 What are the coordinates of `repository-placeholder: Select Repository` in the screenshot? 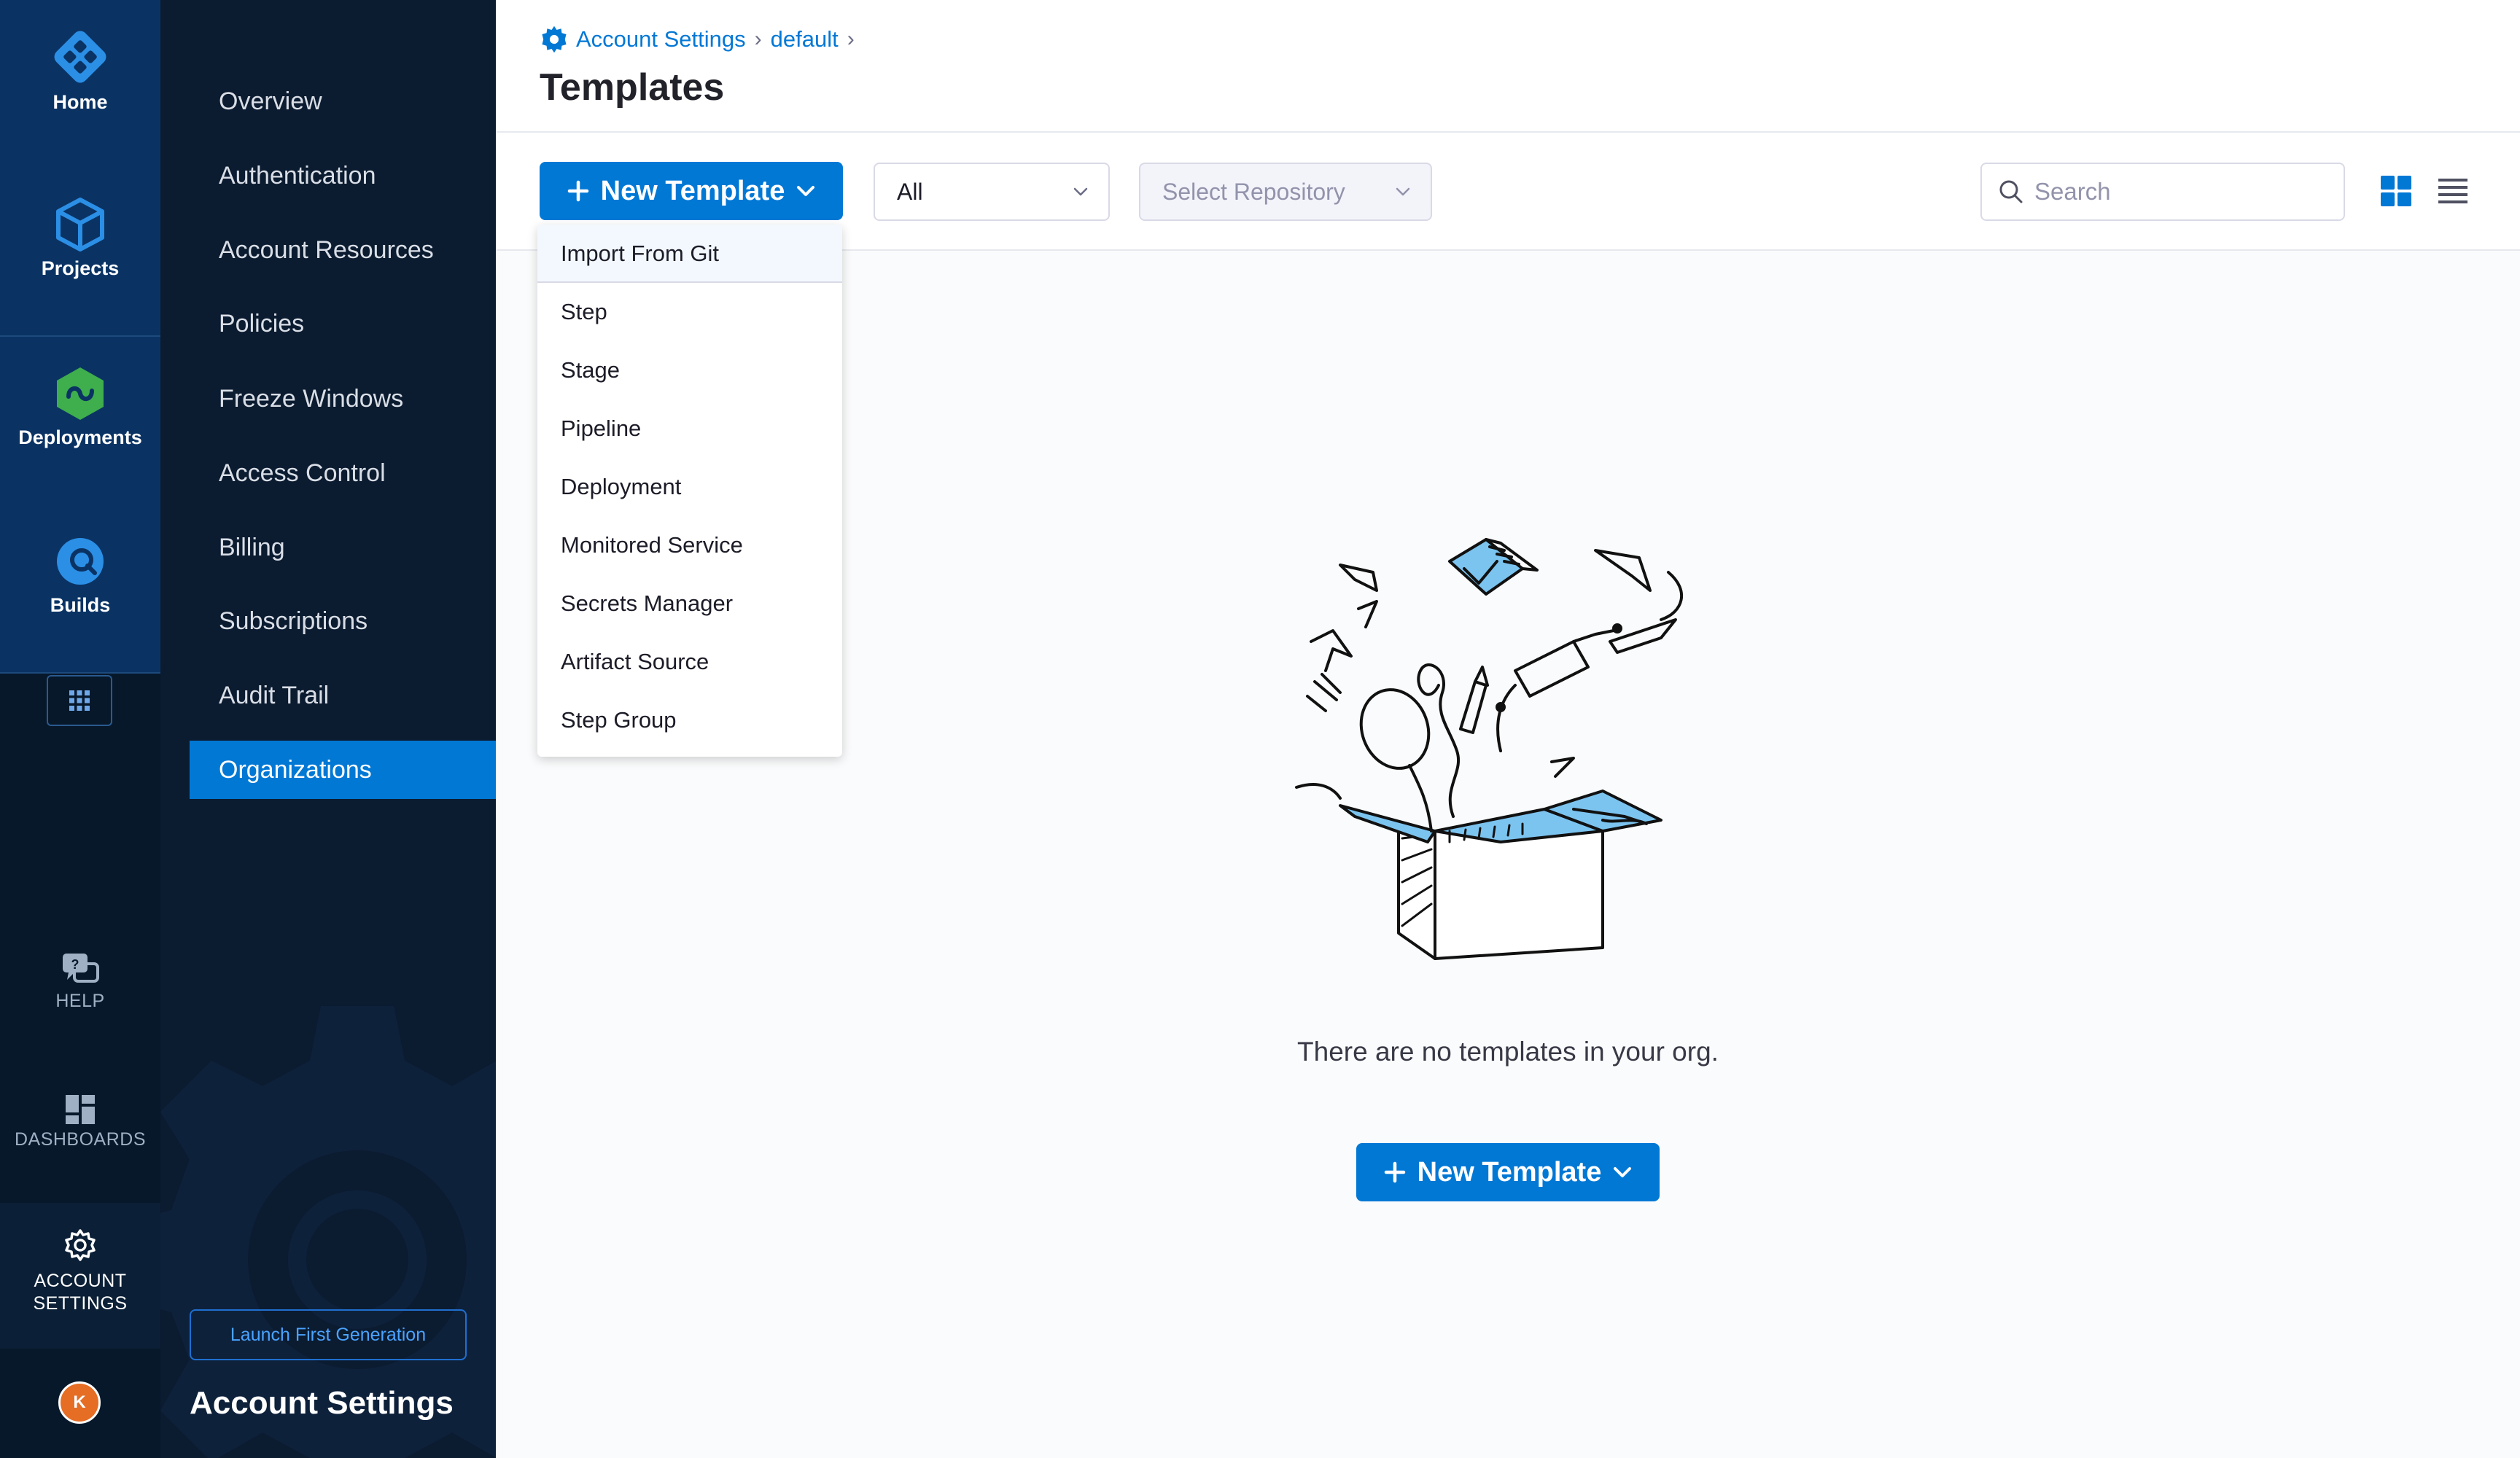 It's located at (1253, 191).